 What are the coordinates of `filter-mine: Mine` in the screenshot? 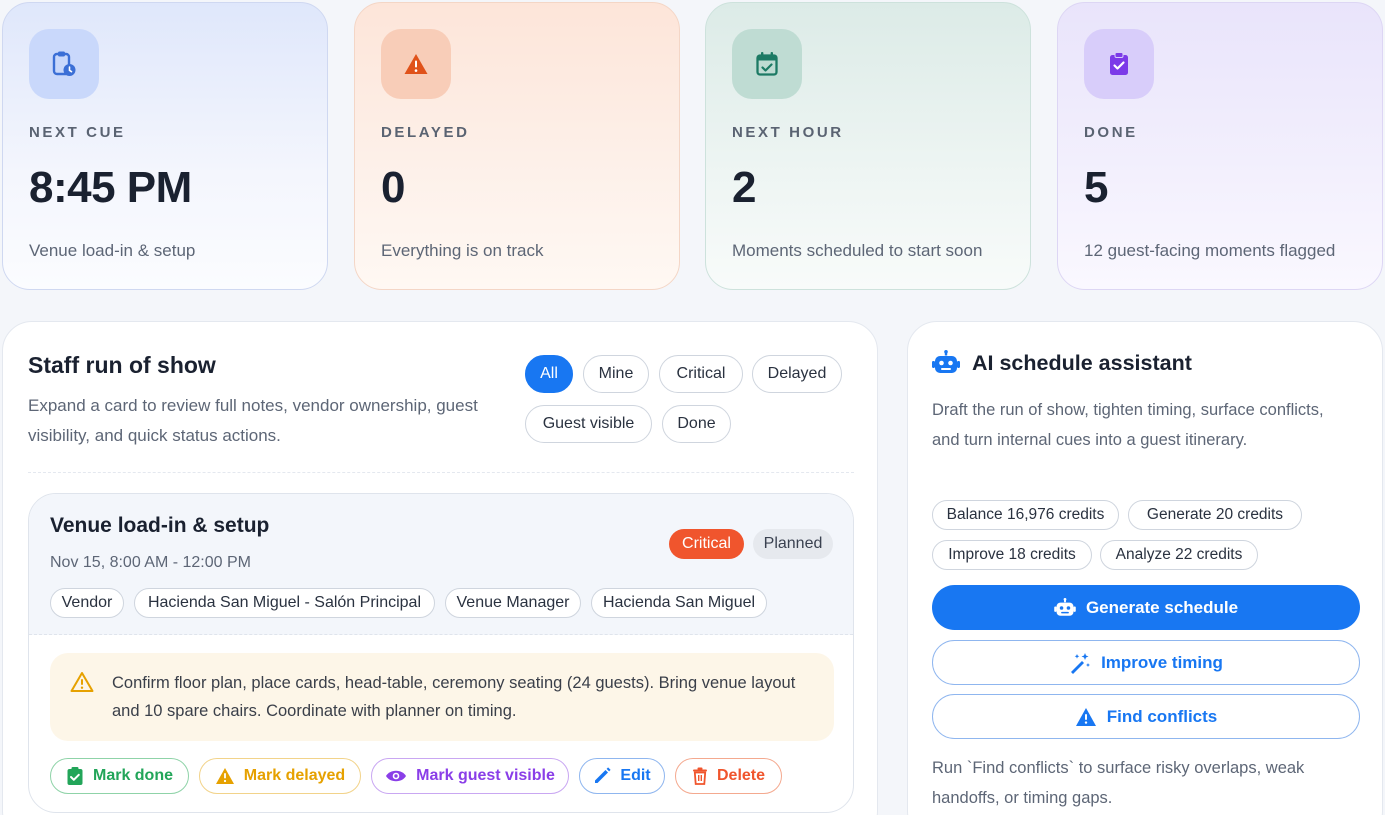 It's located at (616, 374).